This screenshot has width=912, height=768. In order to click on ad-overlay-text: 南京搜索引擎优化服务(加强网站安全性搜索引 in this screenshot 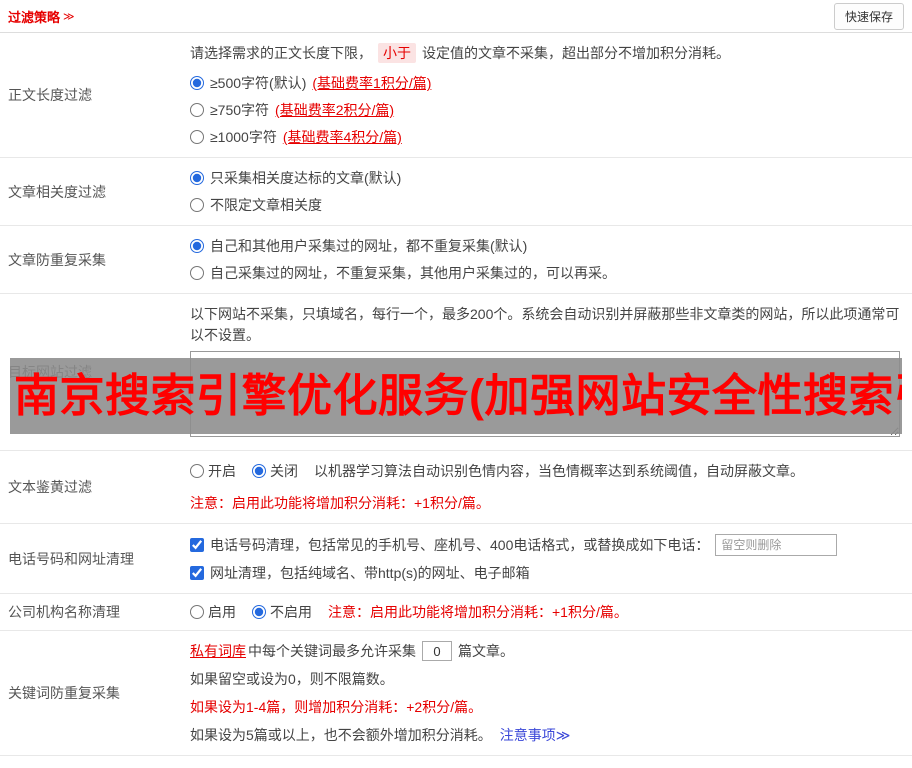, I will do `click(458, 395)`.